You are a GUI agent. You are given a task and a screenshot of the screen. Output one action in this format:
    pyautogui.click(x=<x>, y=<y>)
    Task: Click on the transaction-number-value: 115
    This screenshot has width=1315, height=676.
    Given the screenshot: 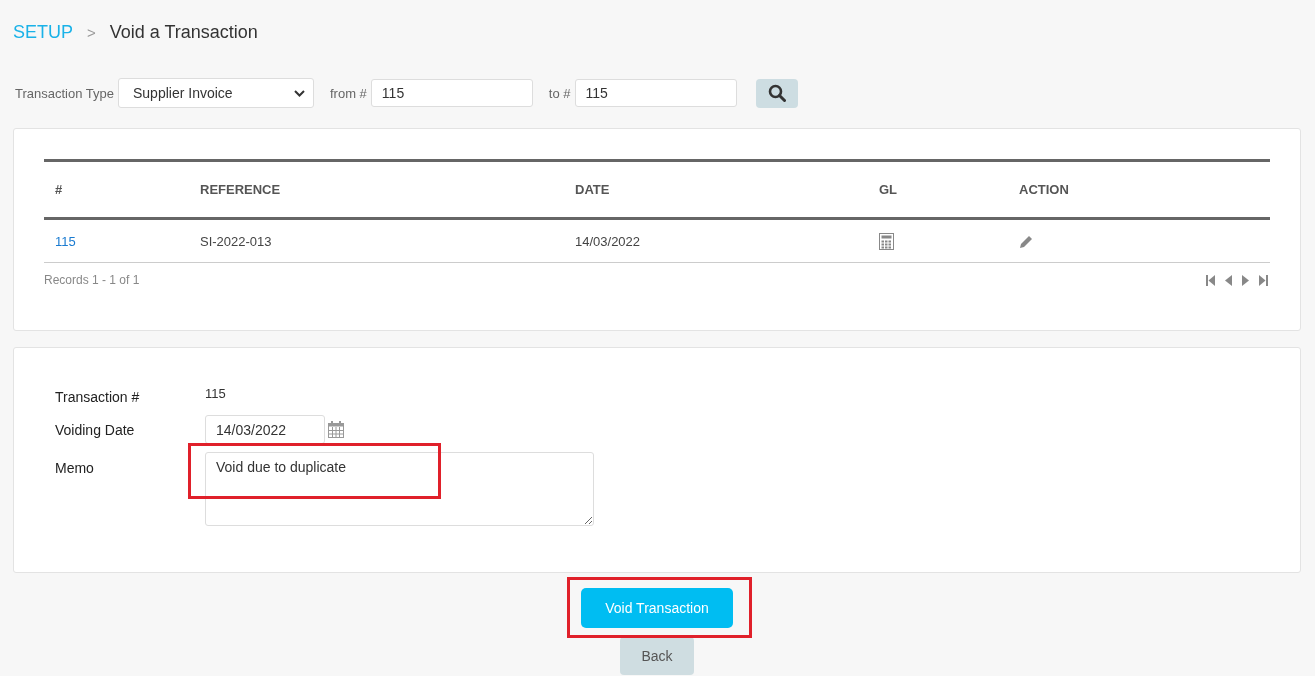 What is the action you would take?
    pyautogui.click(x=215, y=394)
    